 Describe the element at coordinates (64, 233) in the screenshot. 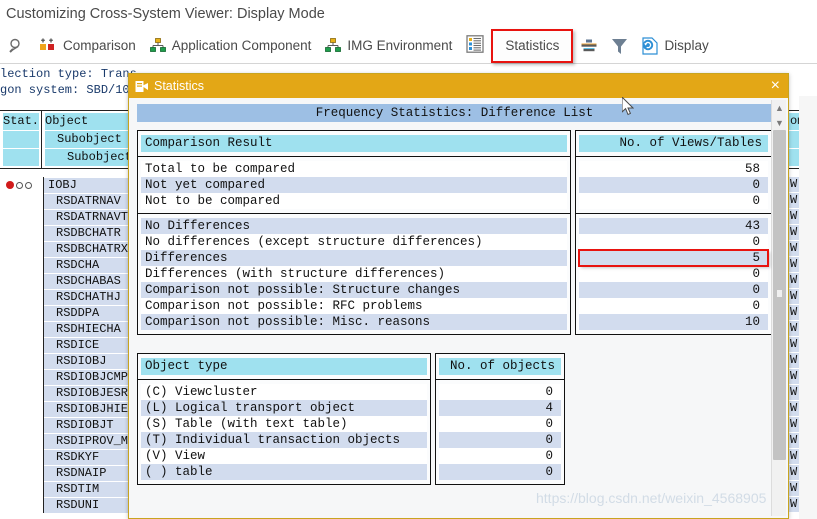

I see `table-row: RSDBCHATR` at that location.